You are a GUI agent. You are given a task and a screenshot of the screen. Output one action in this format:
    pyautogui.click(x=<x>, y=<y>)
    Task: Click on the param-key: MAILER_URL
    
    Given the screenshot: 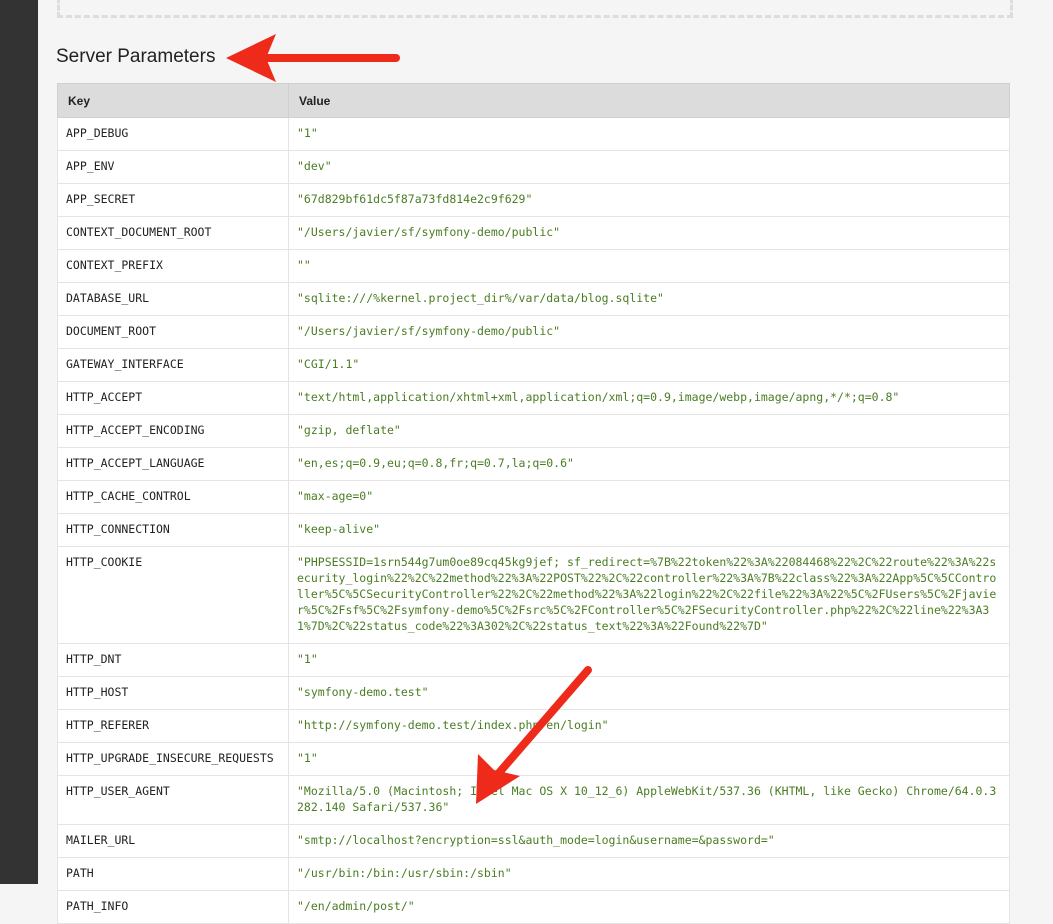 What is the action you would take?
    pyautogui.click(x=173, y=841)
    